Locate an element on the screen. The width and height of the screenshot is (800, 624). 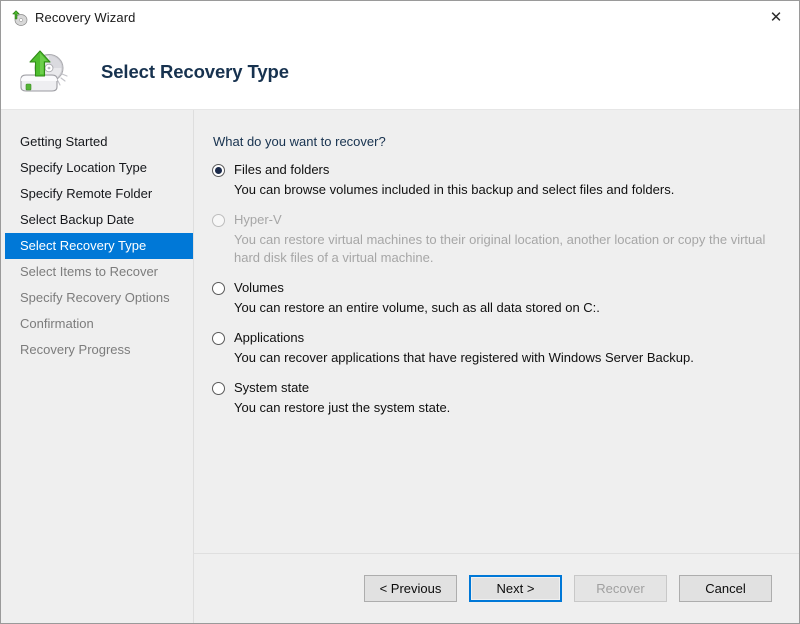
recover-button: Recover is located at coordinates (620, 588).